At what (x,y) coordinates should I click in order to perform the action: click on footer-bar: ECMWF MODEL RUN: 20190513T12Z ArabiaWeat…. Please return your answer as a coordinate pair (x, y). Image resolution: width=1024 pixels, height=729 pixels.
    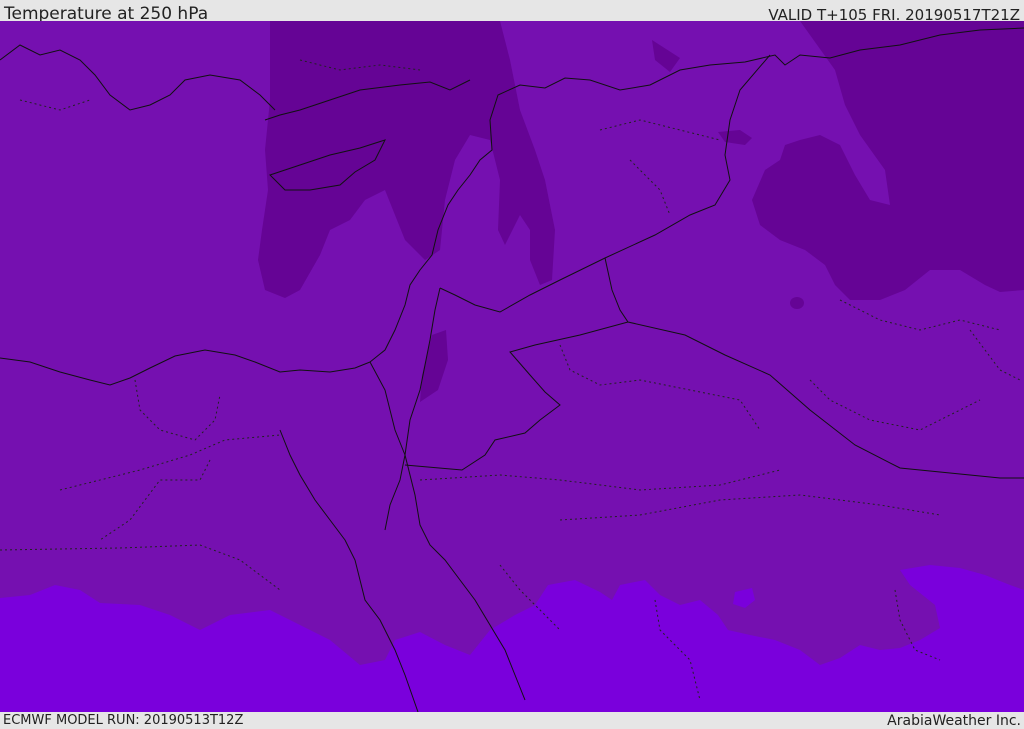
    Looking at the image, I should click on (512, 720).